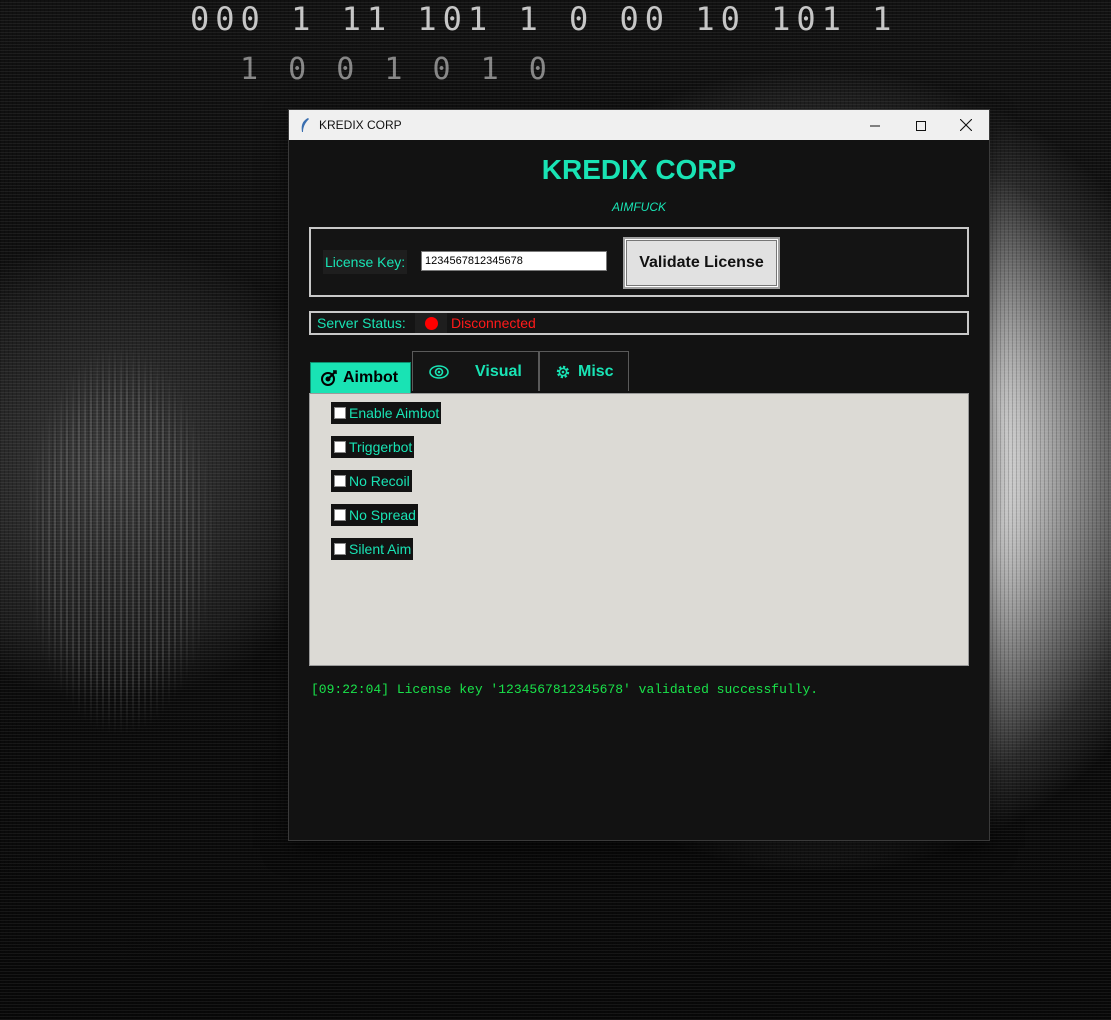 Image resolution: width=1111 pixels, height=1020 pixels. What do you see at coordinates (365, 262) in the screenshot?
I see `license-key-label: License Key:` at bounding box center [365, 262].